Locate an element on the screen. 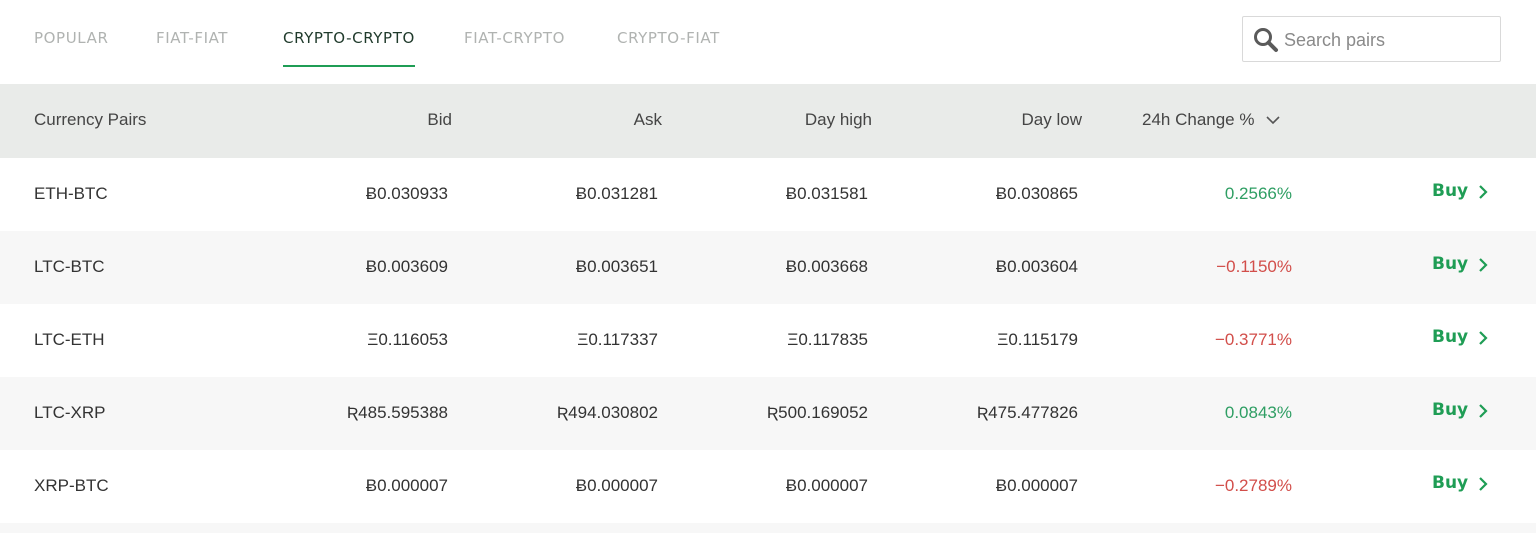 This screenshot has height=533, width=1536. tab-crypto-fiat: CRYPTO-FIAT is located at coordinates (668, 48).